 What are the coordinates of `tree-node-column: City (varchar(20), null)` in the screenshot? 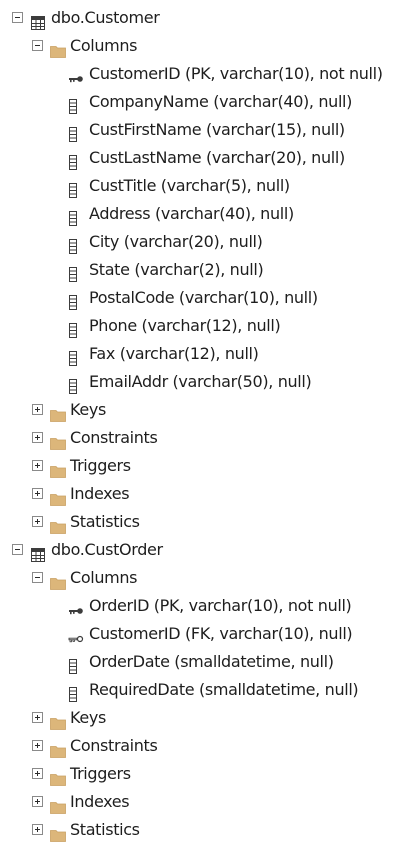 It's located at (205, 242).